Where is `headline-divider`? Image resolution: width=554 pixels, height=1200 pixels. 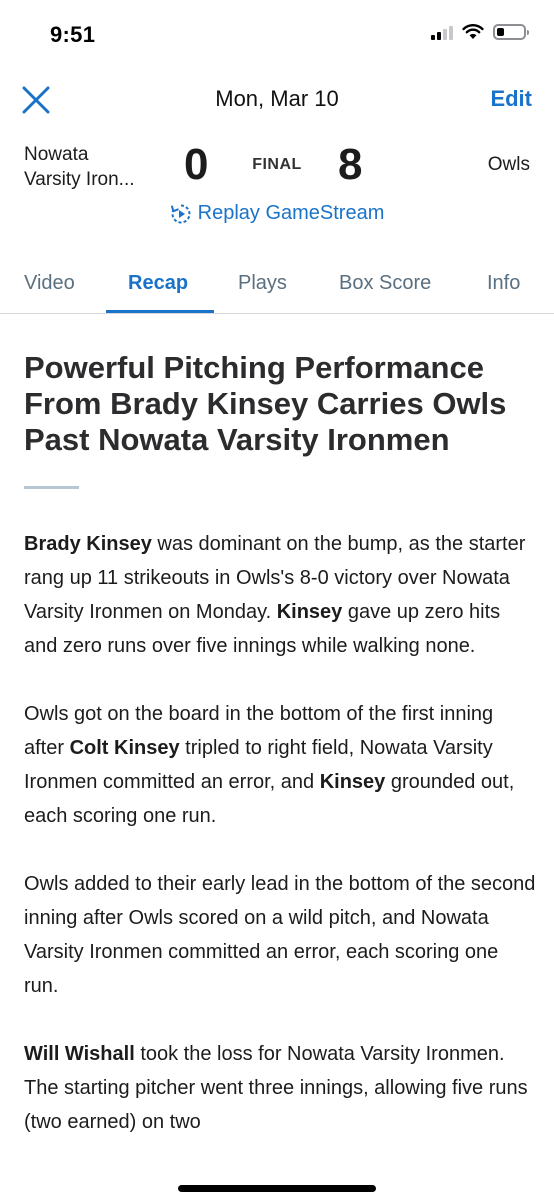 headline-divider is located at coordinates (51, 487).